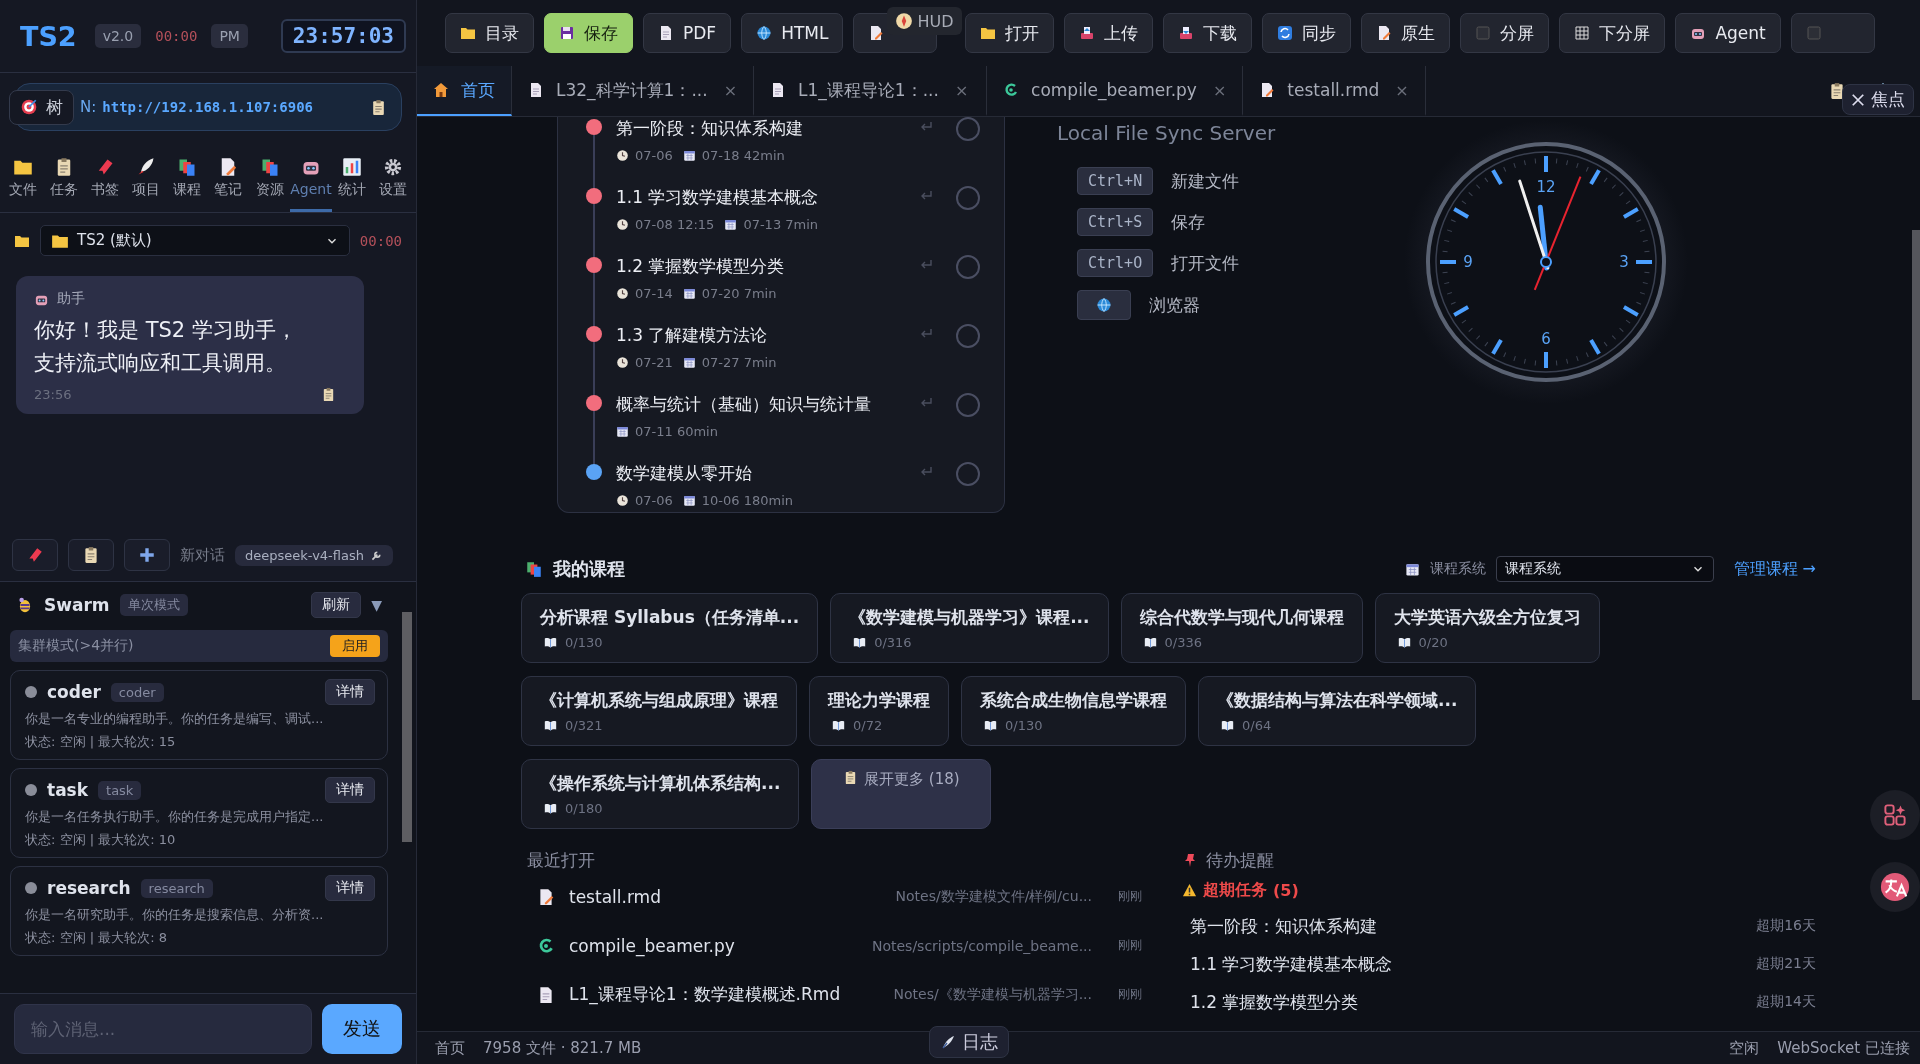  I want to click on course-system-label: 课程系统, so click(1457, 569).